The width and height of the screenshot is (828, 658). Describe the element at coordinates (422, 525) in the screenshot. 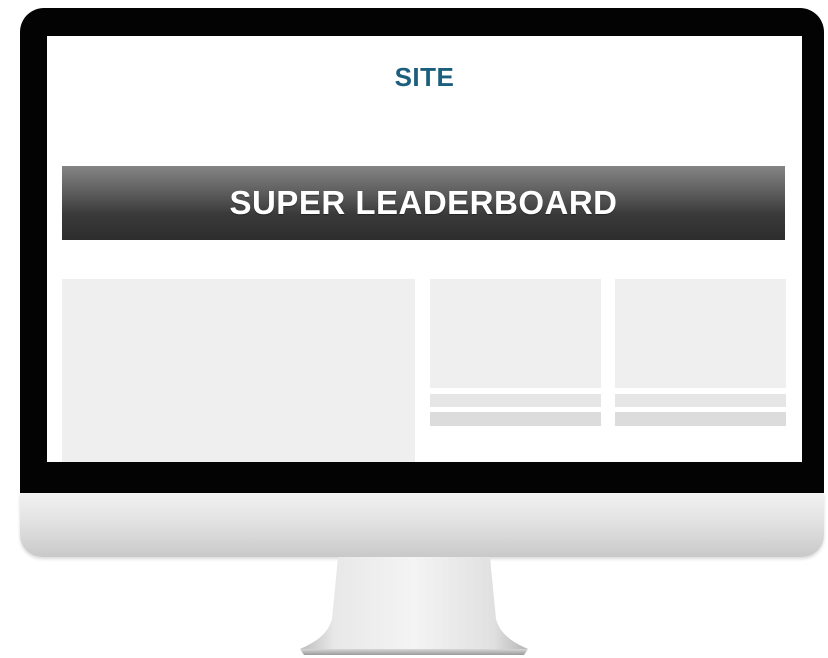

I see `monitor-chin` at that location.